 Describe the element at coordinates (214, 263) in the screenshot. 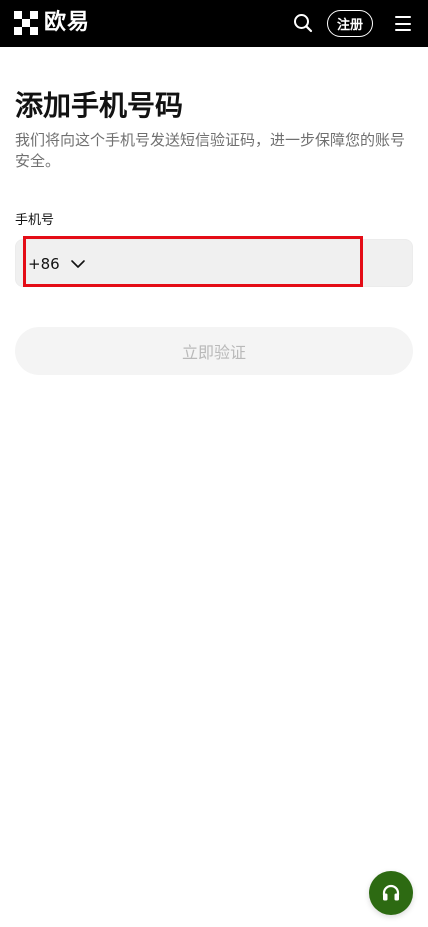

I see `phone-input-field: +86` at that location.